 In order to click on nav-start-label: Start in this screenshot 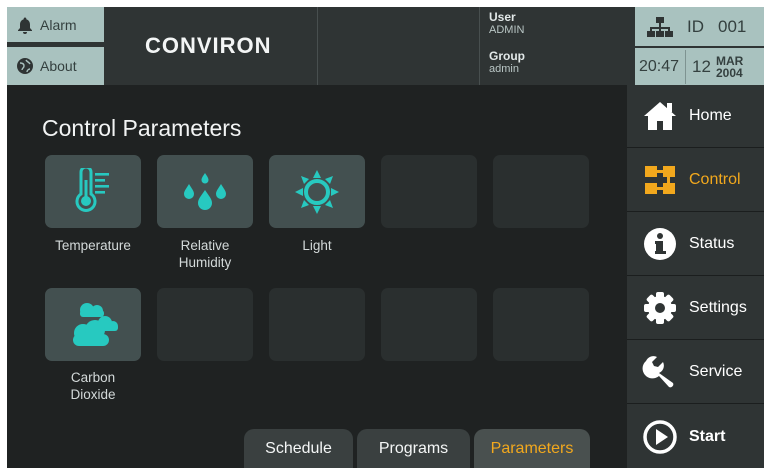, I will do `click(707, 436)`.